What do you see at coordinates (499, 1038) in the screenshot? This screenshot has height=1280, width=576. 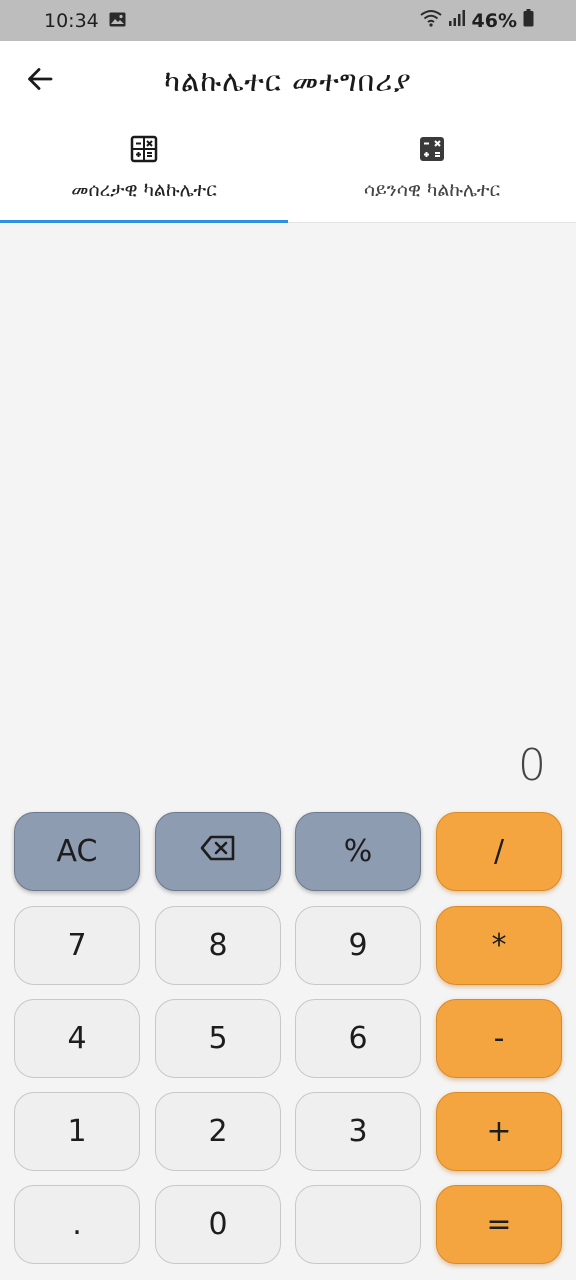 I see `subtract-button: -` at bounding box center [499, 1038].